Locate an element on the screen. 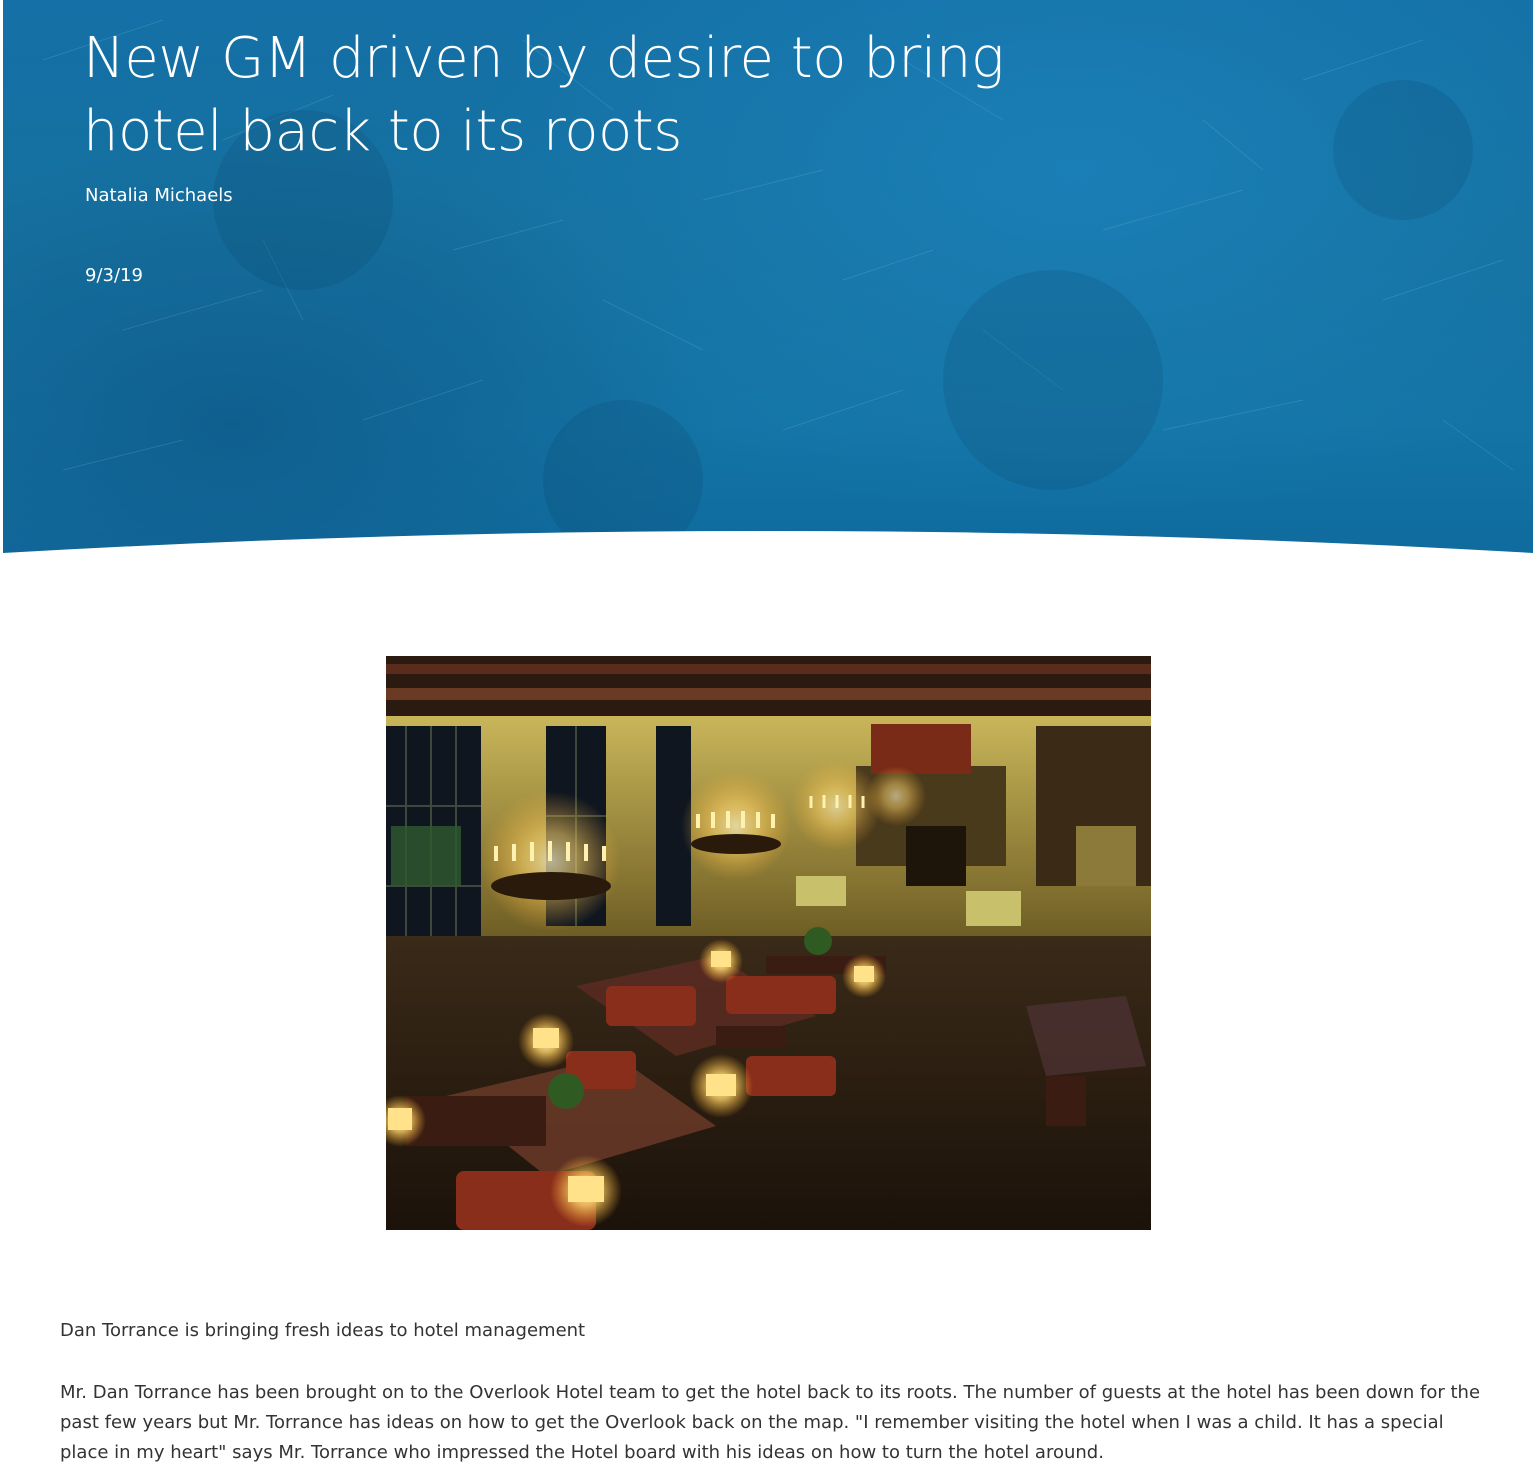 The height and width of the screenshot is (1474, 1536). article-author: Natalia Michaels is located at coordinates (159, 195).